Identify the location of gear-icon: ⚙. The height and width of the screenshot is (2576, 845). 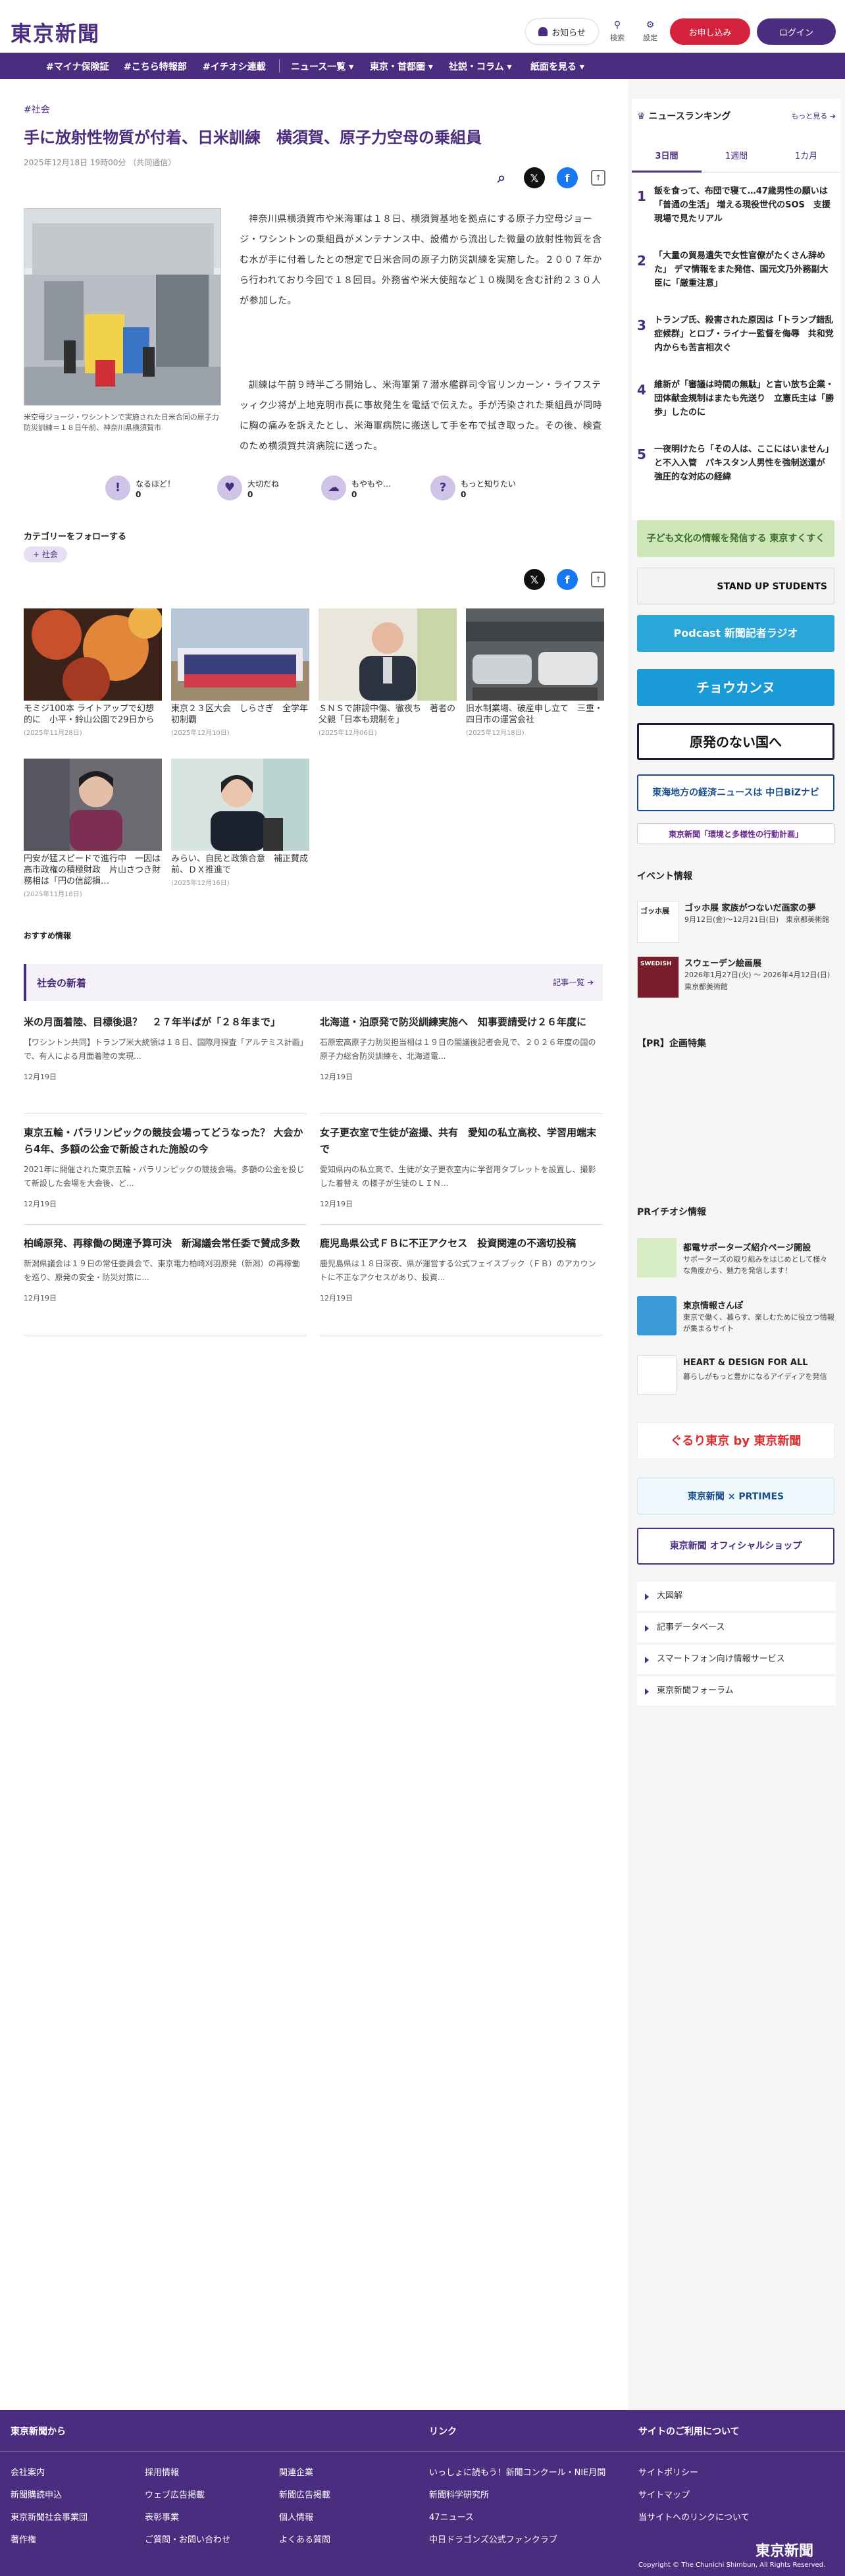
(651, 25).